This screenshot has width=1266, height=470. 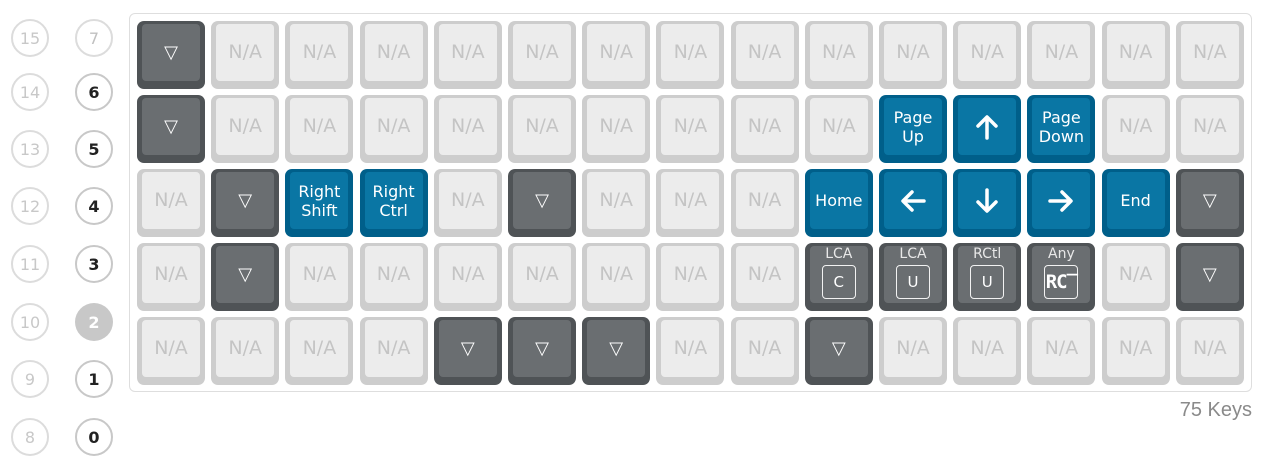 I want to click on key-right-shift: Right Shift, so click(x=319, y=203).